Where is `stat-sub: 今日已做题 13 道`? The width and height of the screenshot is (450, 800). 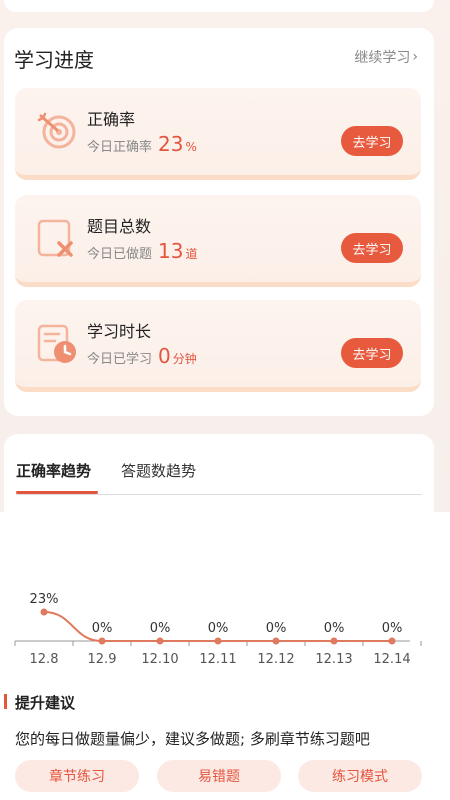 stat-sub: 今日已做题 13 道 is located at coordinates (142, 251).